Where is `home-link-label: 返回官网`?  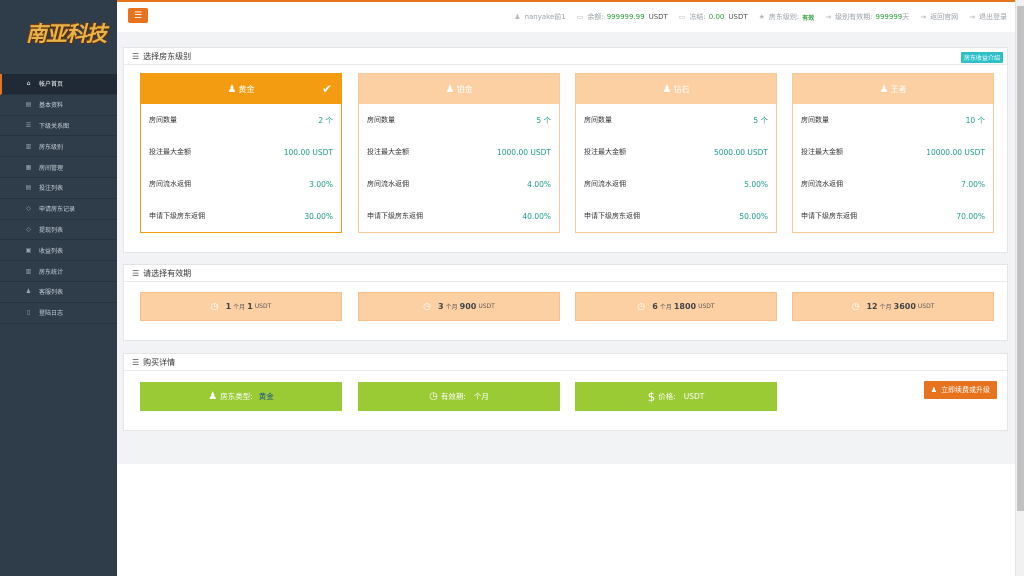
home-link-label: 返回官网 is located at coordinates (944, 17).